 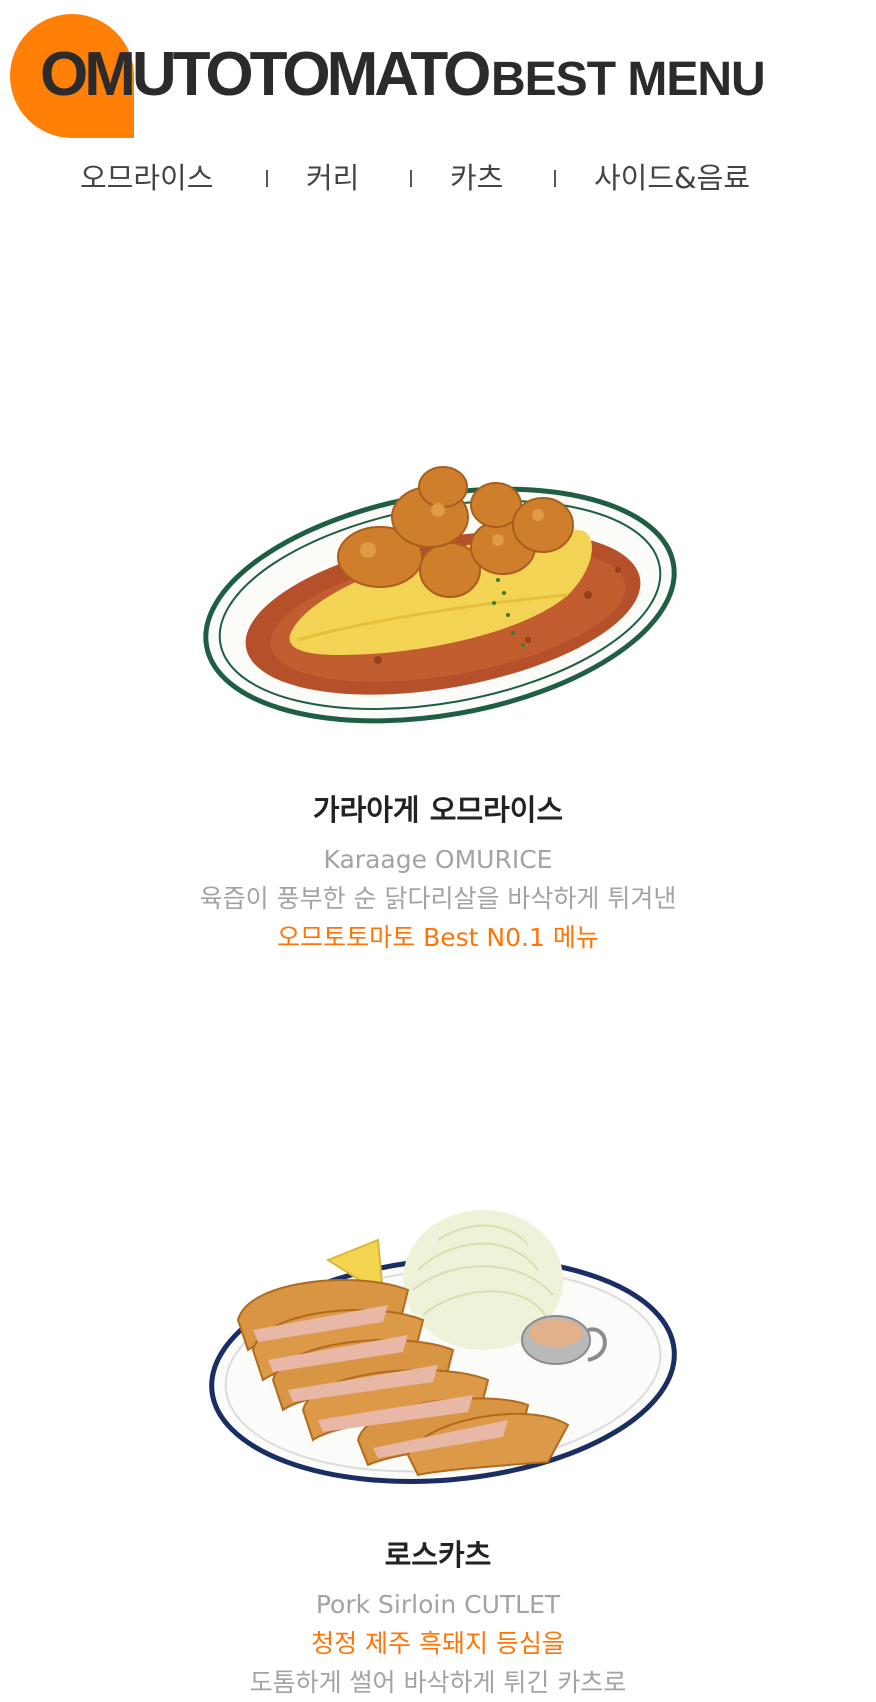 What do you see at coordinates (438, 1643) in the screenshot?
I see `menu-item-highlight: 청정 제주 흑돼지 등심을` at bounding box center [438, 1643].